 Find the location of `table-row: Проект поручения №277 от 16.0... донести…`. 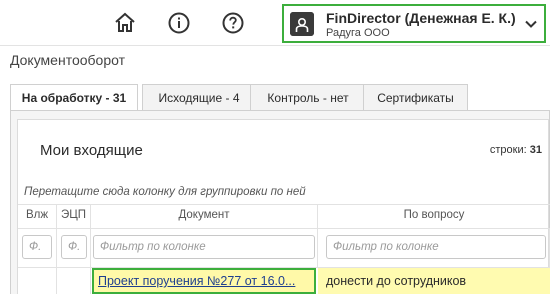

table-row: Проект поручения №277 от 16.0... донести… is located at coordinates (284, 280).